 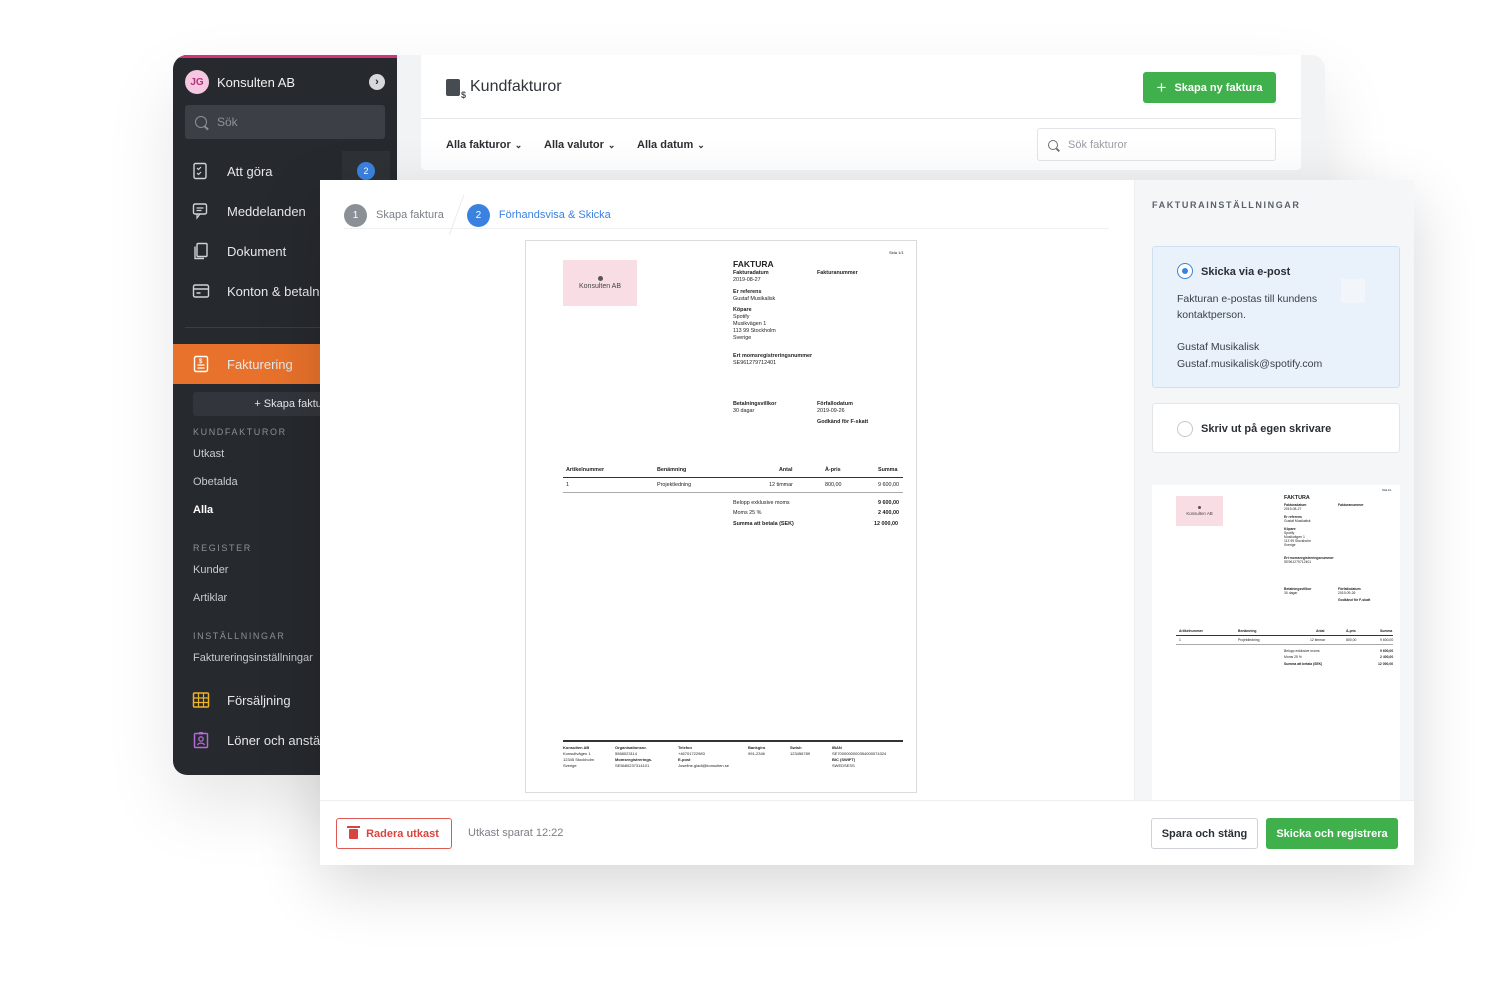 I want to click on decorative-square, so click(x=1353, y=291).